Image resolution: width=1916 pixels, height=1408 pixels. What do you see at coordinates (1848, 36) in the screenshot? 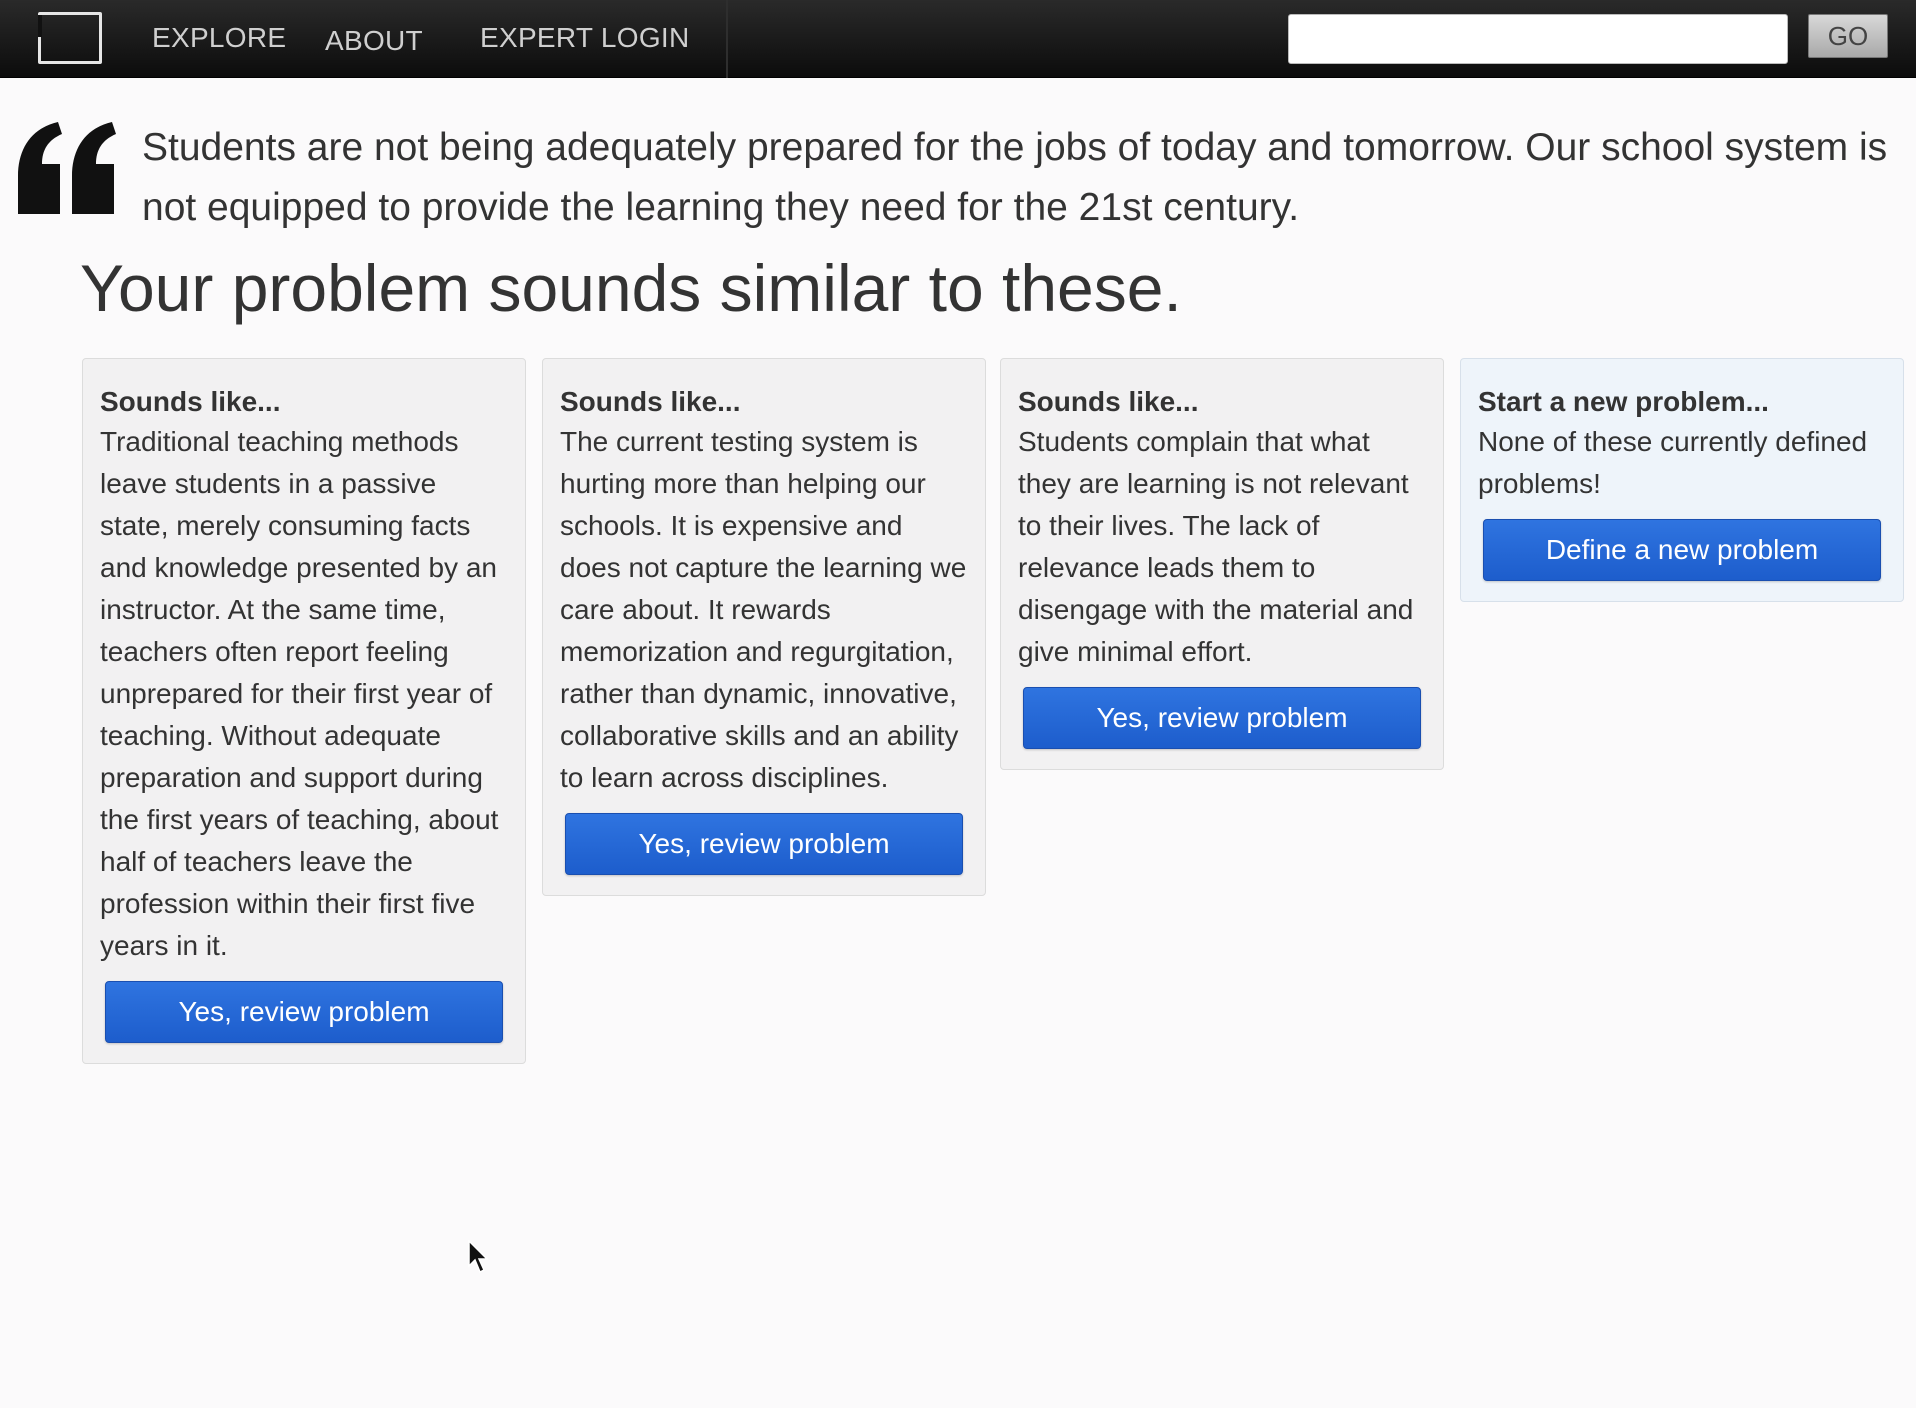
I see `go-button: GO` at bounding box center [1848, 36].